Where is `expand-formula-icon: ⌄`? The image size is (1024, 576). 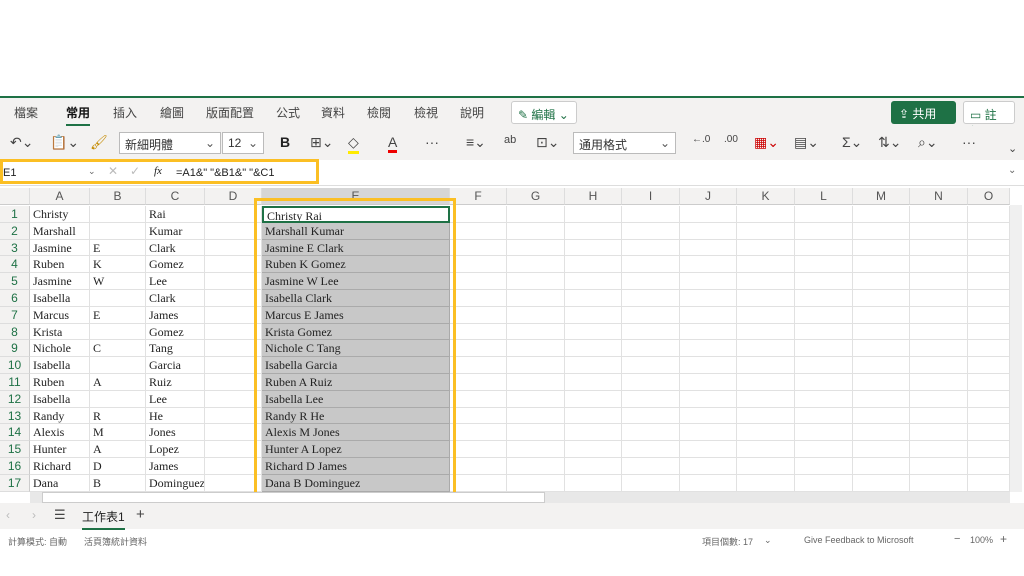 expand-formula-icon: ⌄ is located at coordinates (1012, 170).